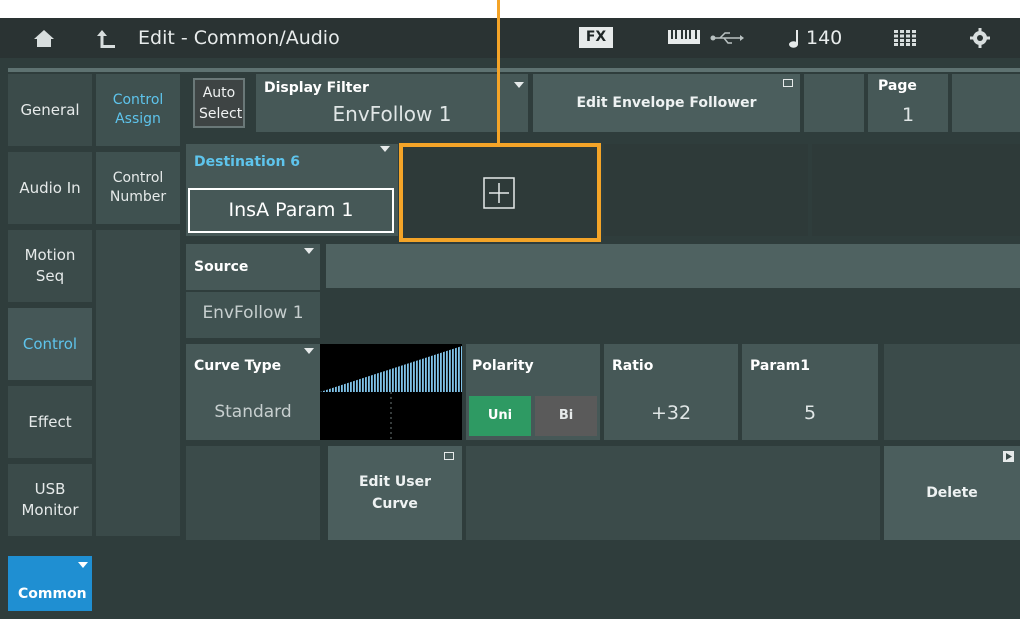 The height and width of the screenshot is (619, 1020). Describe the element at coordinates (253, 267) in the screenshot. I see `source-dropdown: Source` at that location.